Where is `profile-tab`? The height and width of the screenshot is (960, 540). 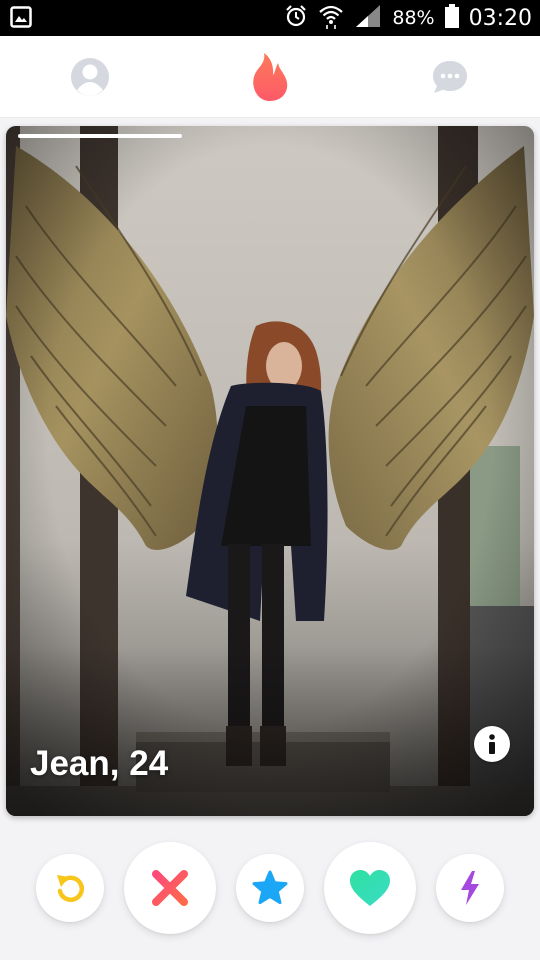
profile-tab is located at coordinates (90, 77).